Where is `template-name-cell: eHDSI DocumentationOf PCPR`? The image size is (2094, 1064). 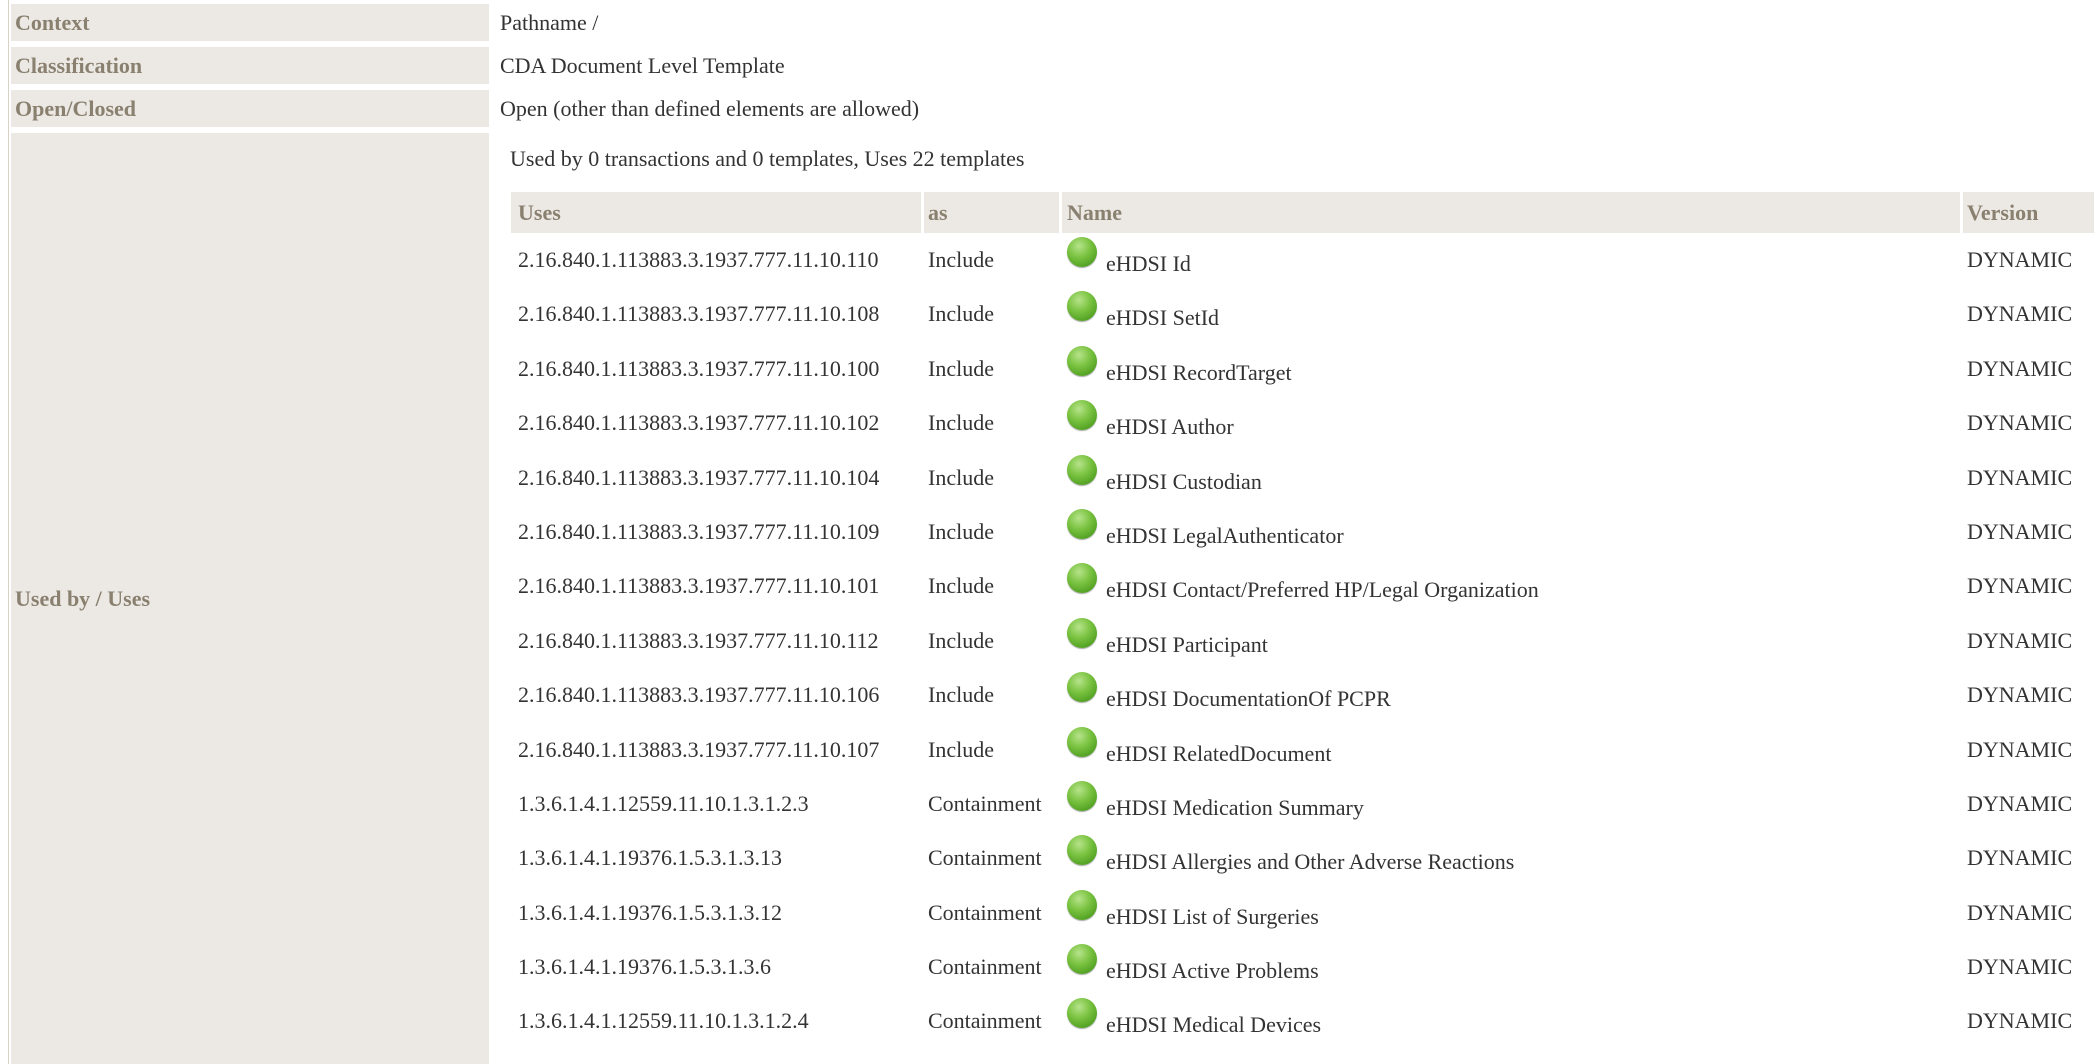
template-name-cell: eHDSI DocumentationOf PCPR is located at coordinates (1229, 691).